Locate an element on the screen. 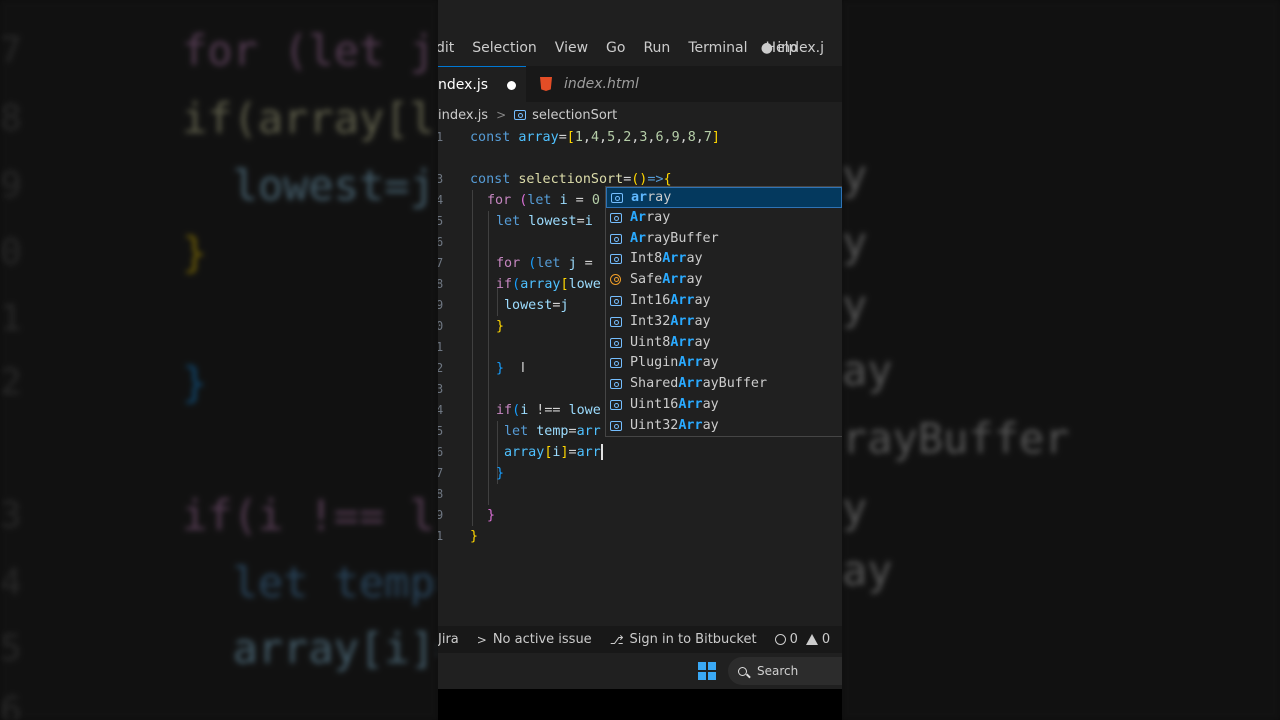 This screenshot has height=720, width=1280. line-number: 7 is located at coordinates (441, 263).